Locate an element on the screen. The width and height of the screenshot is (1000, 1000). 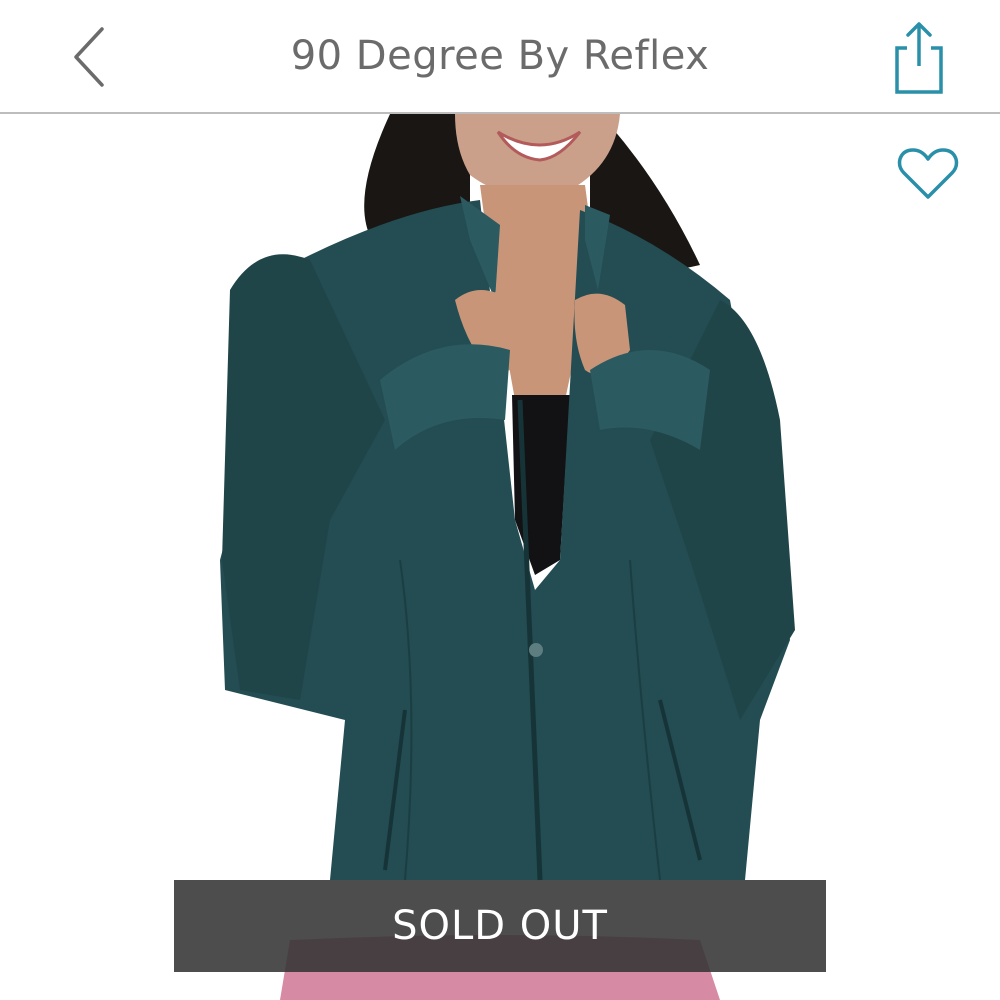
favorite-button is located at coordinates (928, 174).